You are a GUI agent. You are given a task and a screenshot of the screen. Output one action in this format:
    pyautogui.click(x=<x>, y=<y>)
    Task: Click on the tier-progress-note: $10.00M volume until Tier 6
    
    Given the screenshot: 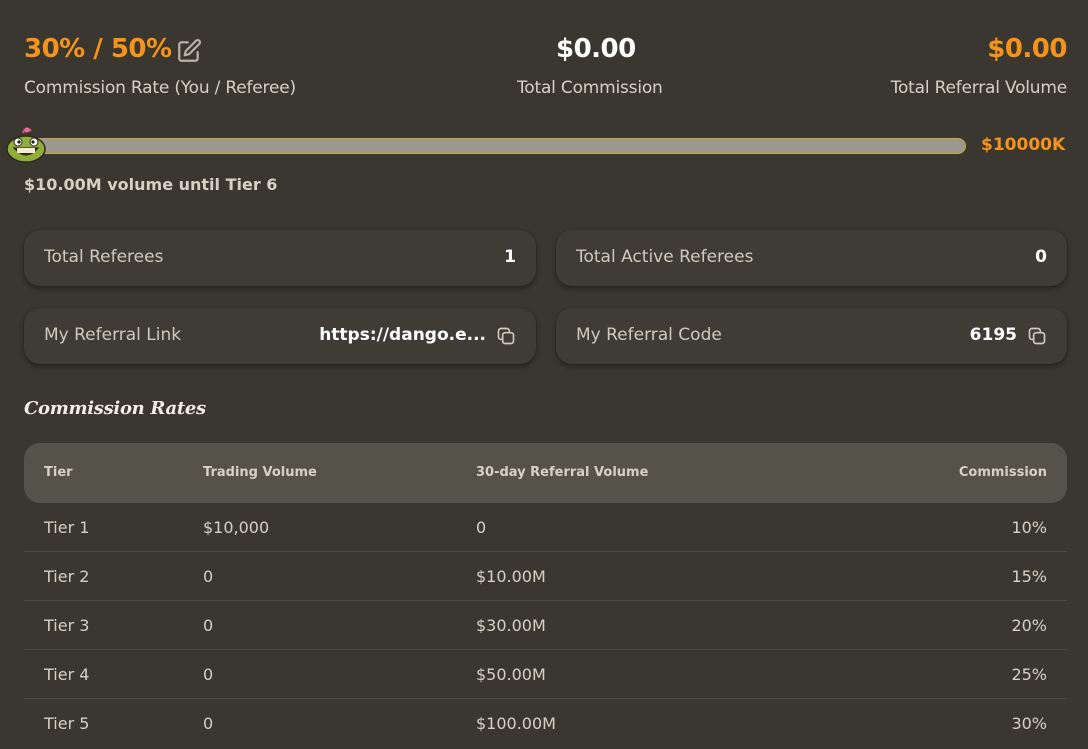 What is the action you would take?
    pyautogui.click(x=151, y=184)
    